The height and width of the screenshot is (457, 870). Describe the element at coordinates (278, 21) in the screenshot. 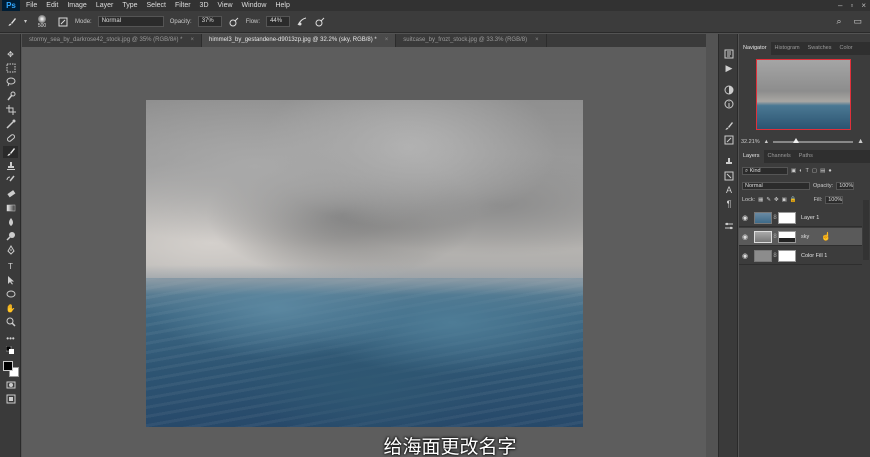

I see `flow-field: 44%` at that location.